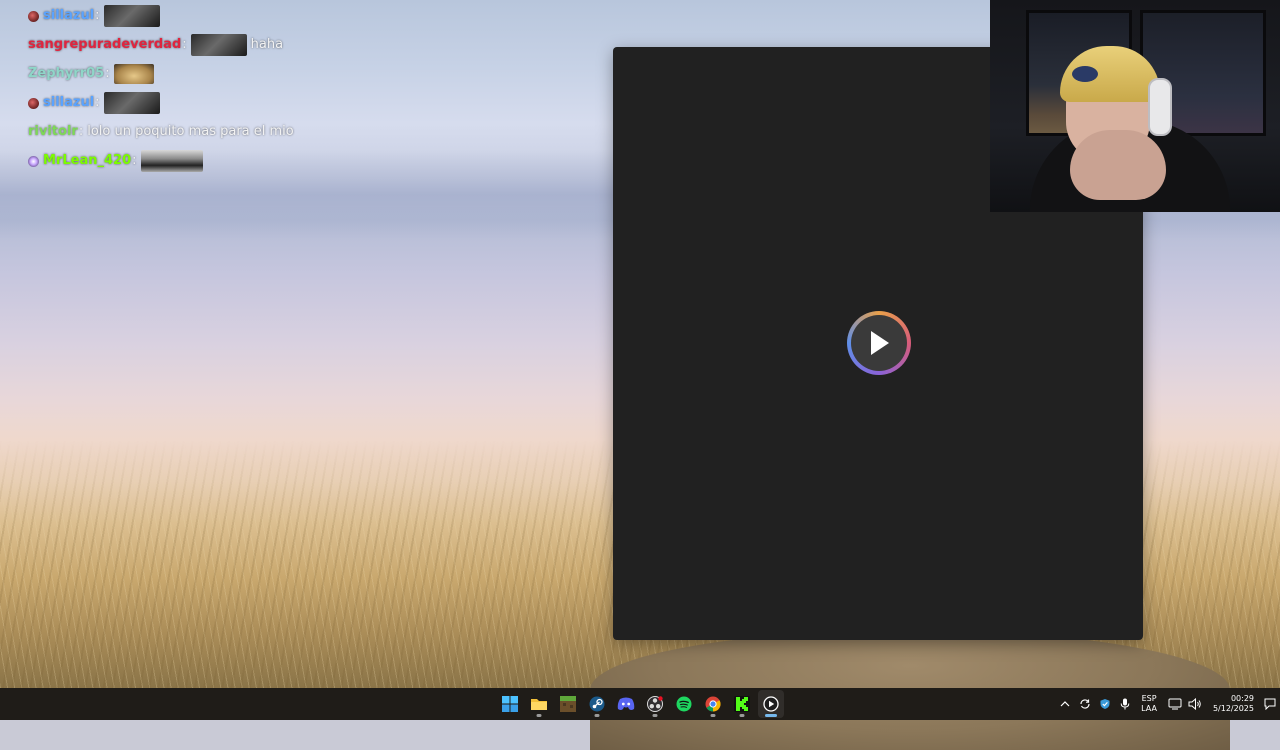  I want to click on chevron-up-icon, so click(1065, 704).